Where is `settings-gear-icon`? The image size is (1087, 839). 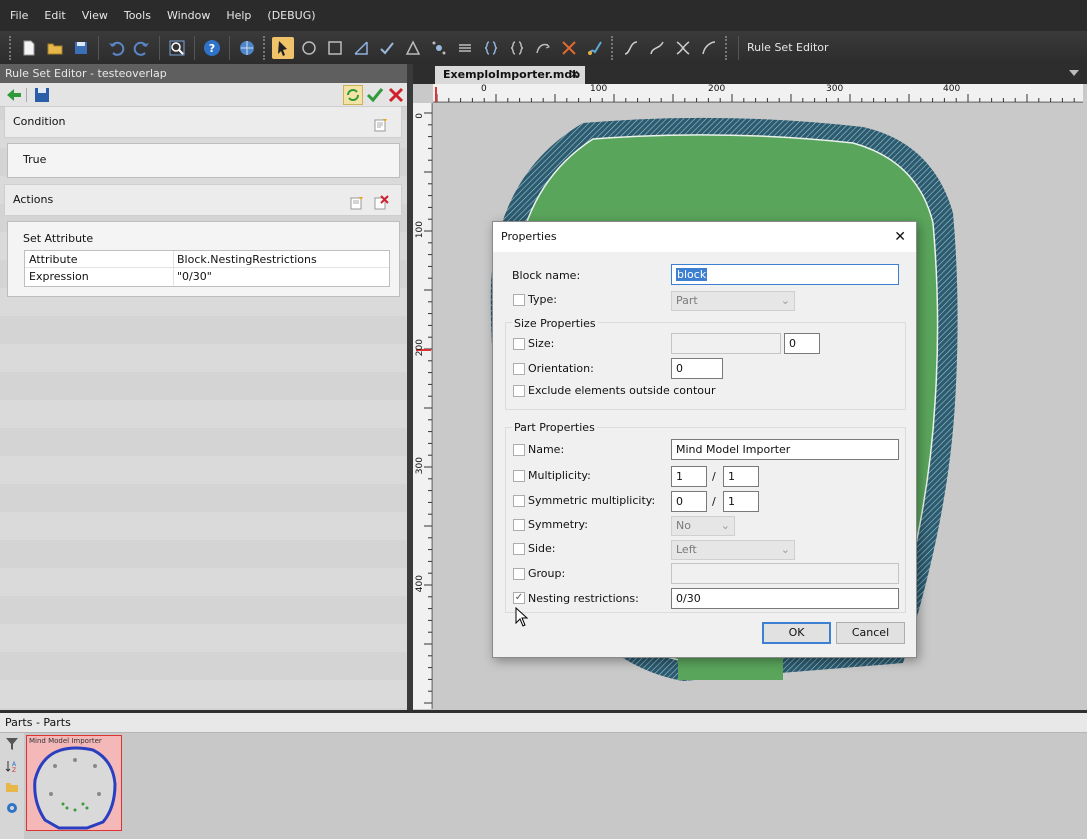 settings-gear-icon is located at coordinates (12, 808).